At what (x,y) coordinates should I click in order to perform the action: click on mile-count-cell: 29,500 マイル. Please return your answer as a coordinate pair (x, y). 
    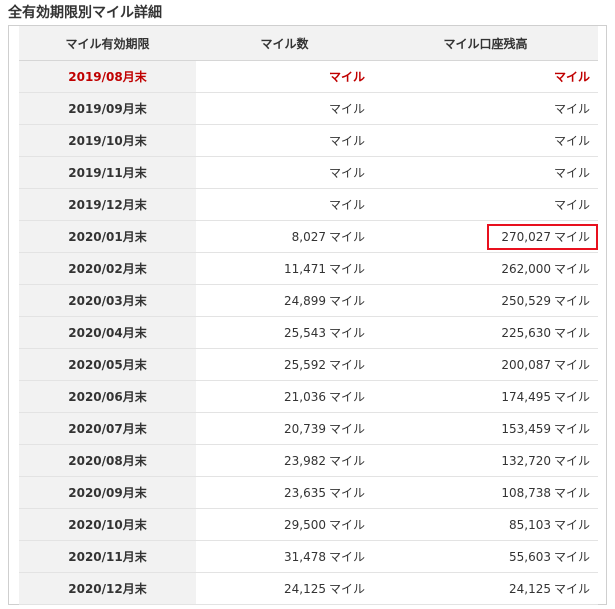
    Looking at the image, I should click on (284, 524).